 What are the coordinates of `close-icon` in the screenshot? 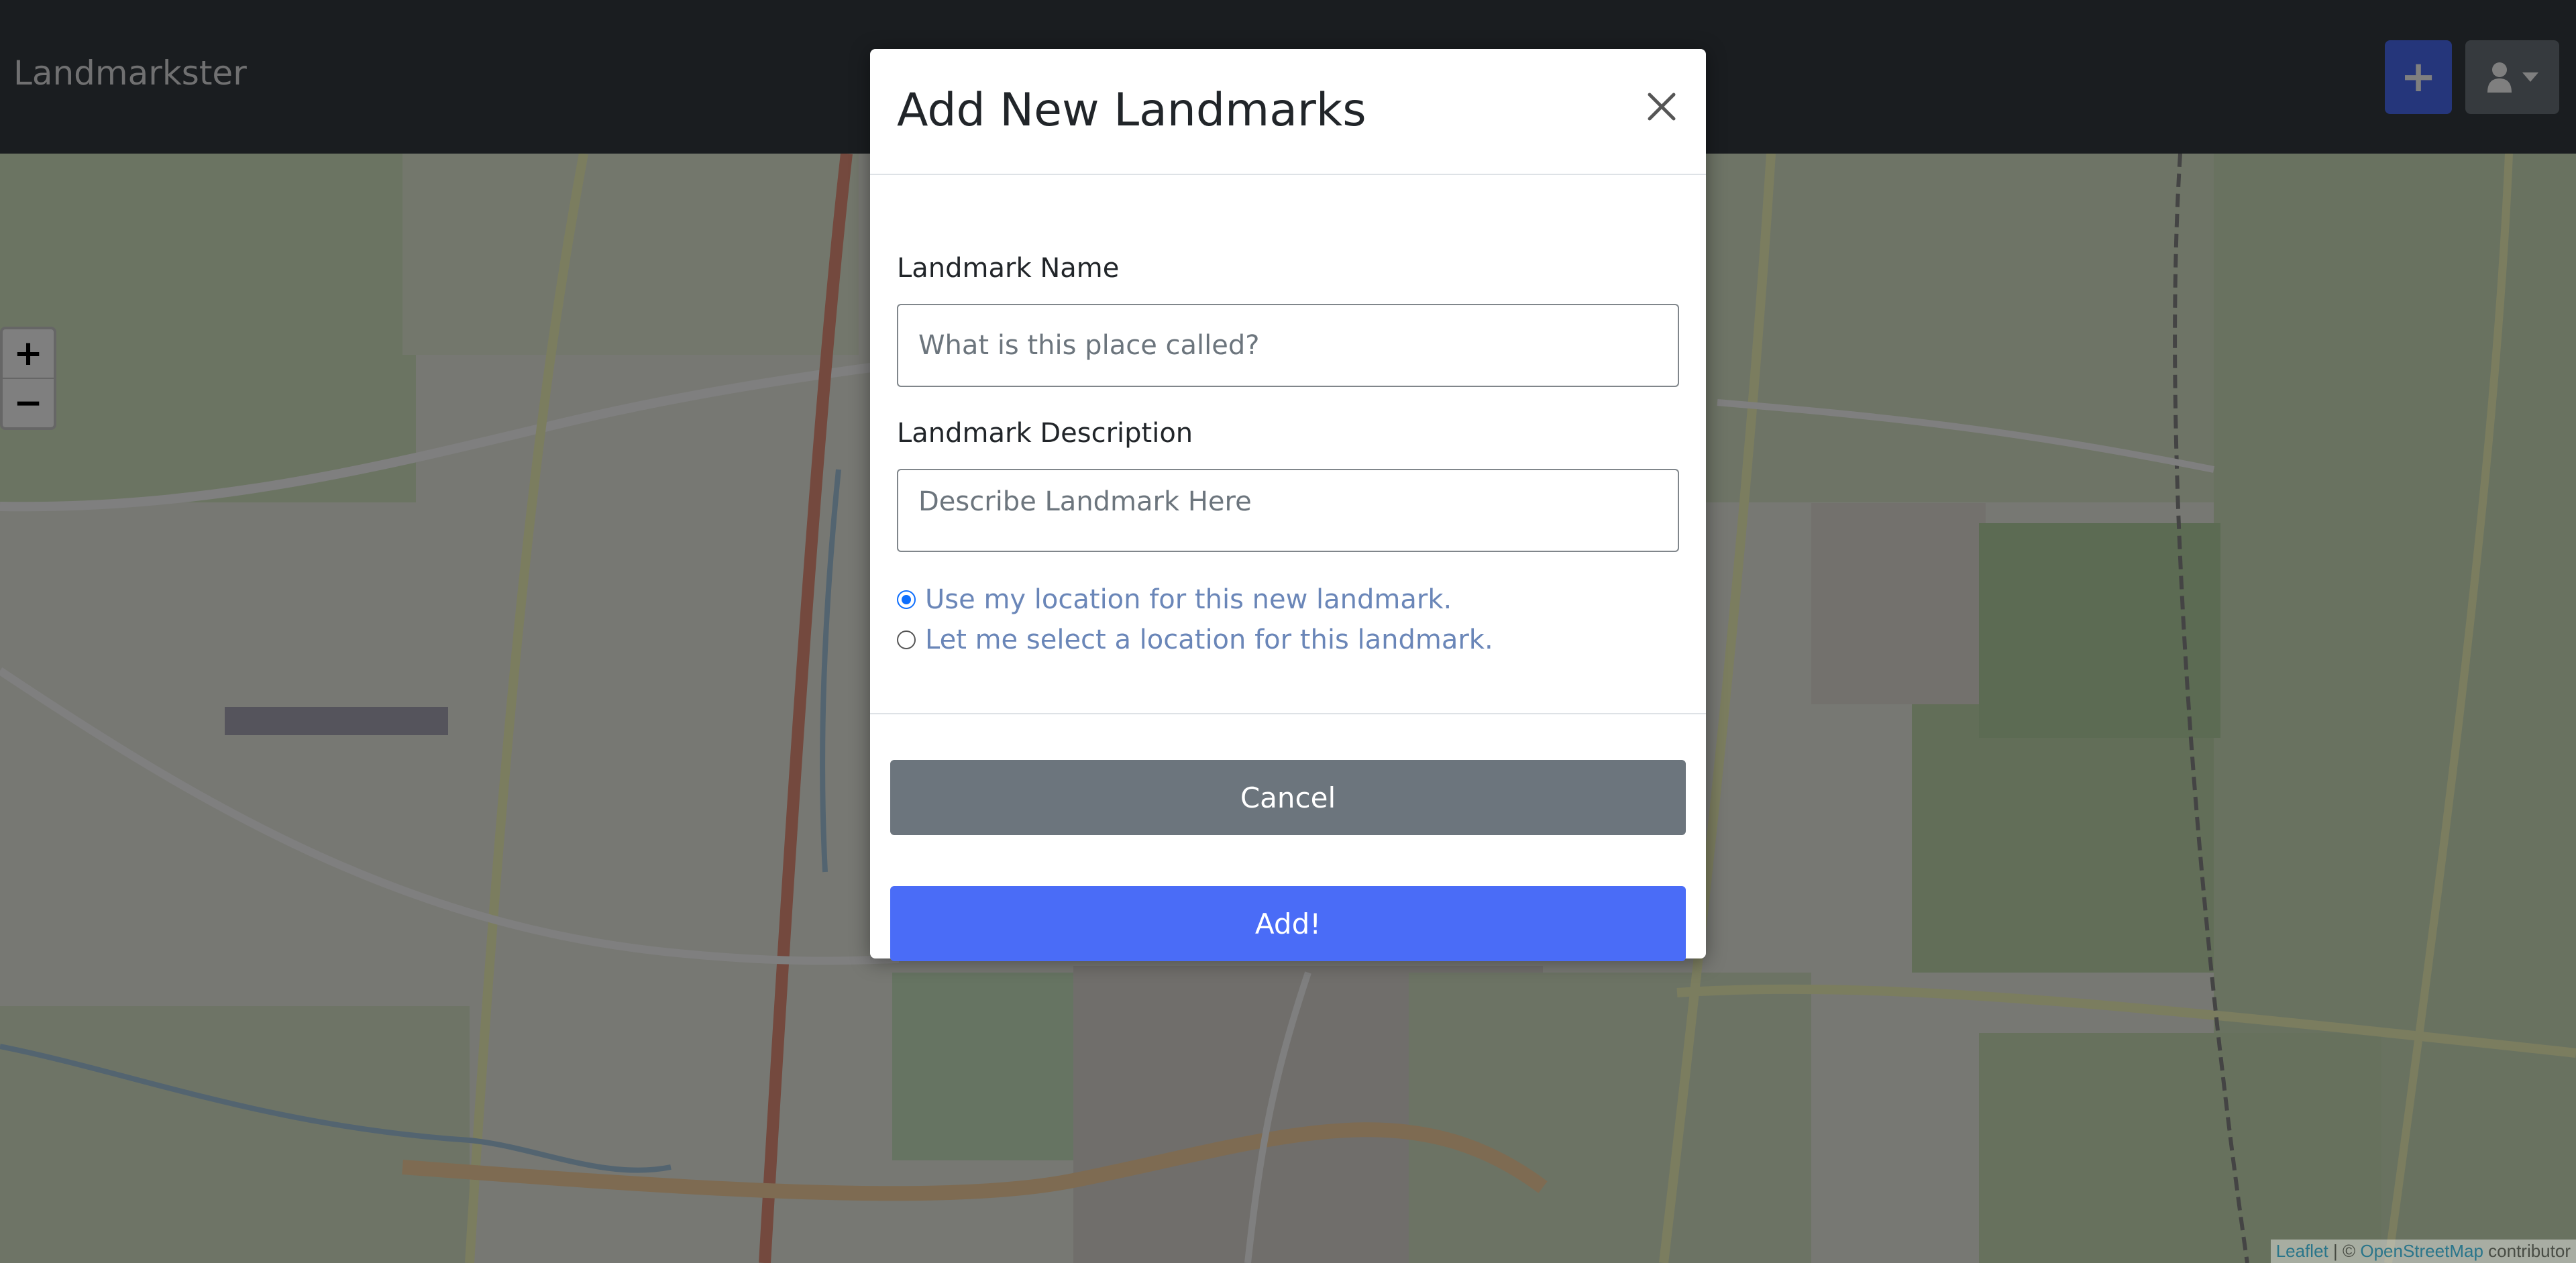 It's located at (1662, 107).